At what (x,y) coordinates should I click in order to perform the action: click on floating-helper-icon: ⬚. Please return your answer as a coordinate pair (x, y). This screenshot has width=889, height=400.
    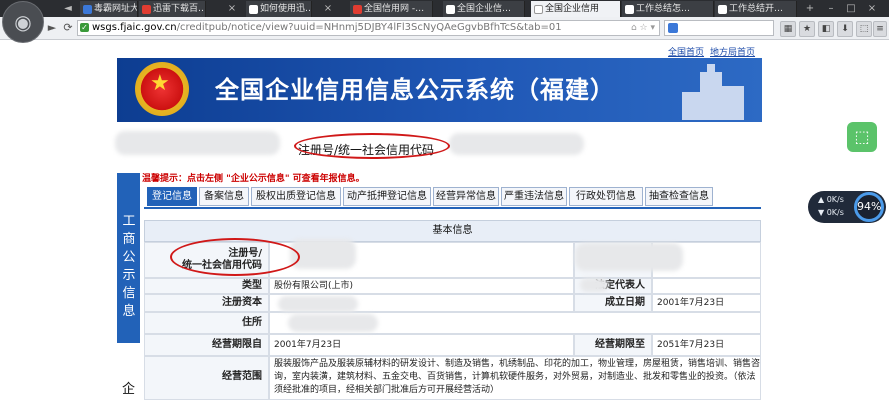
    Looking at the image, I should click on (862, 137).